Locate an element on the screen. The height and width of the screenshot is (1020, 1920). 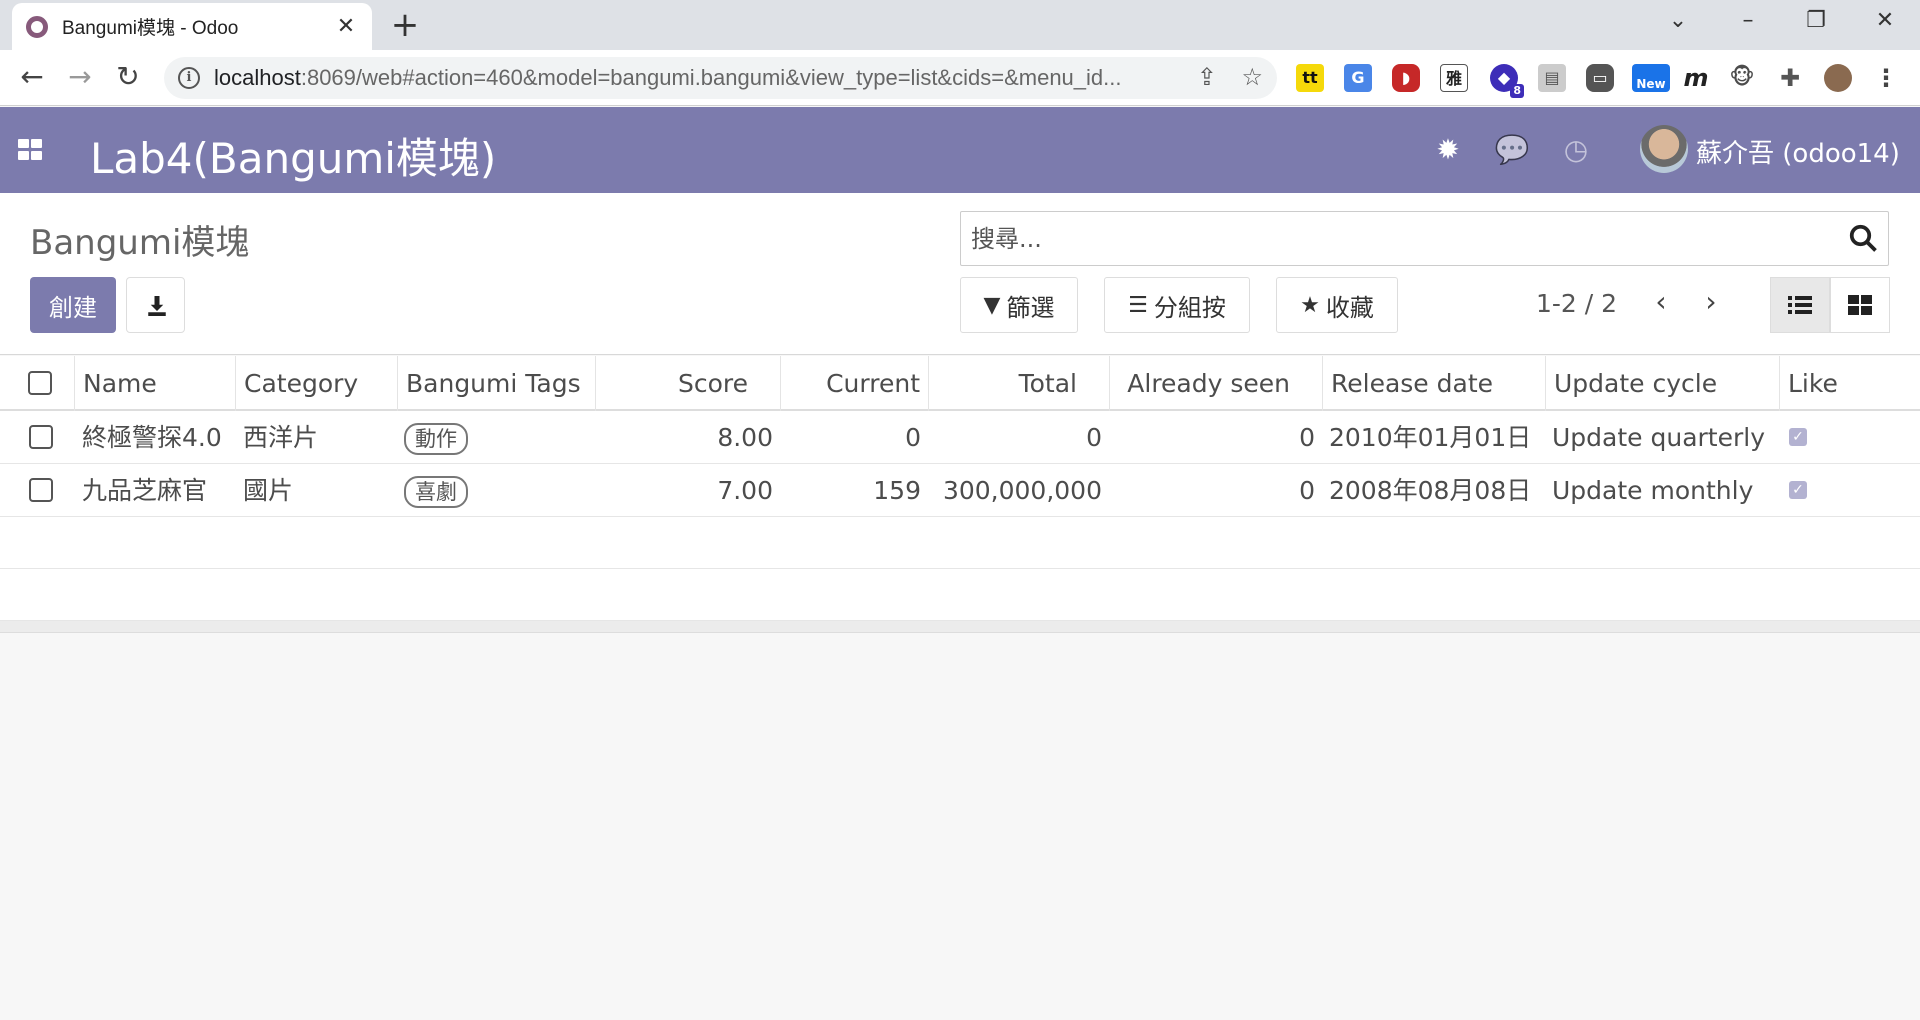
breadcrumb: Bangumi模塊 is located at coordinates (140, 243).